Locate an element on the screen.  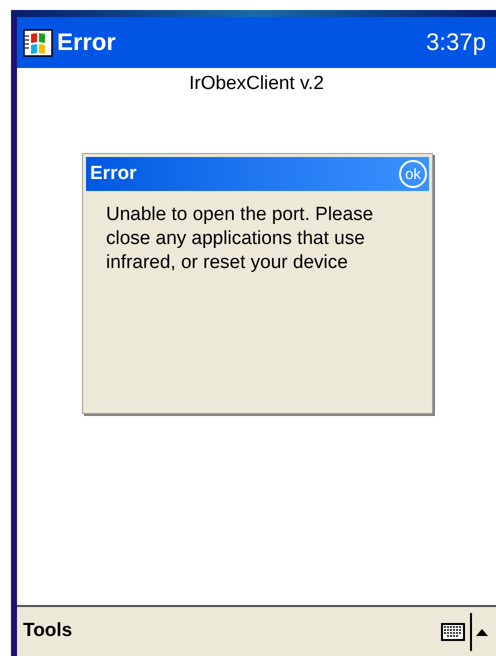
error-message: Unable to open the port. Please close any applications that use infrared, or reset your device is located at coordinates (240, 239).